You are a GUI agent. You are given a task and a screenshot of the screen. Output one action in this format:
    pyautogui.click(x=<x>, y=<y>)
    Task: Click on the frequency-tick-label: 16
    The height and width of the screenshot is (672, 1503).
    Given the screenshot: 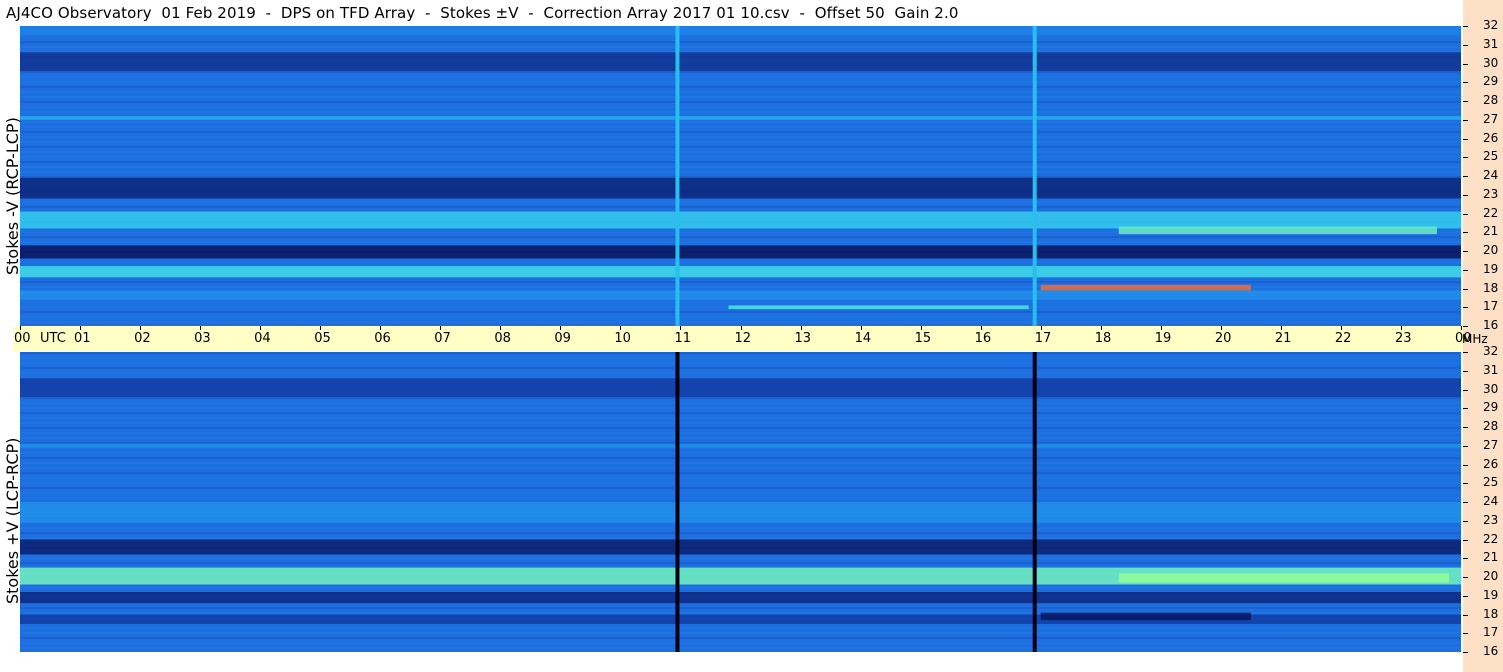 What is the action you would take?
    pyautogui.click(x=1491, y=651)
    